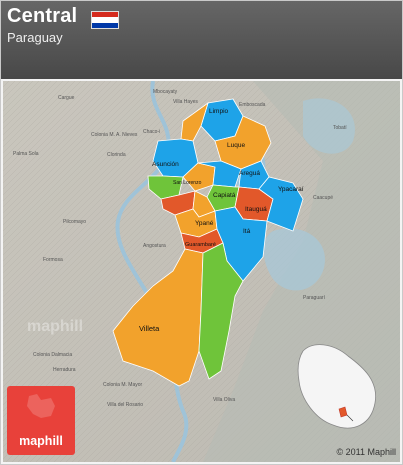 This screenshot has height=465, width=403. What do you see at coordinates (55, 326) in the screenshot?
I see `map-watermark: maphill` at bounding box center [55, 326].